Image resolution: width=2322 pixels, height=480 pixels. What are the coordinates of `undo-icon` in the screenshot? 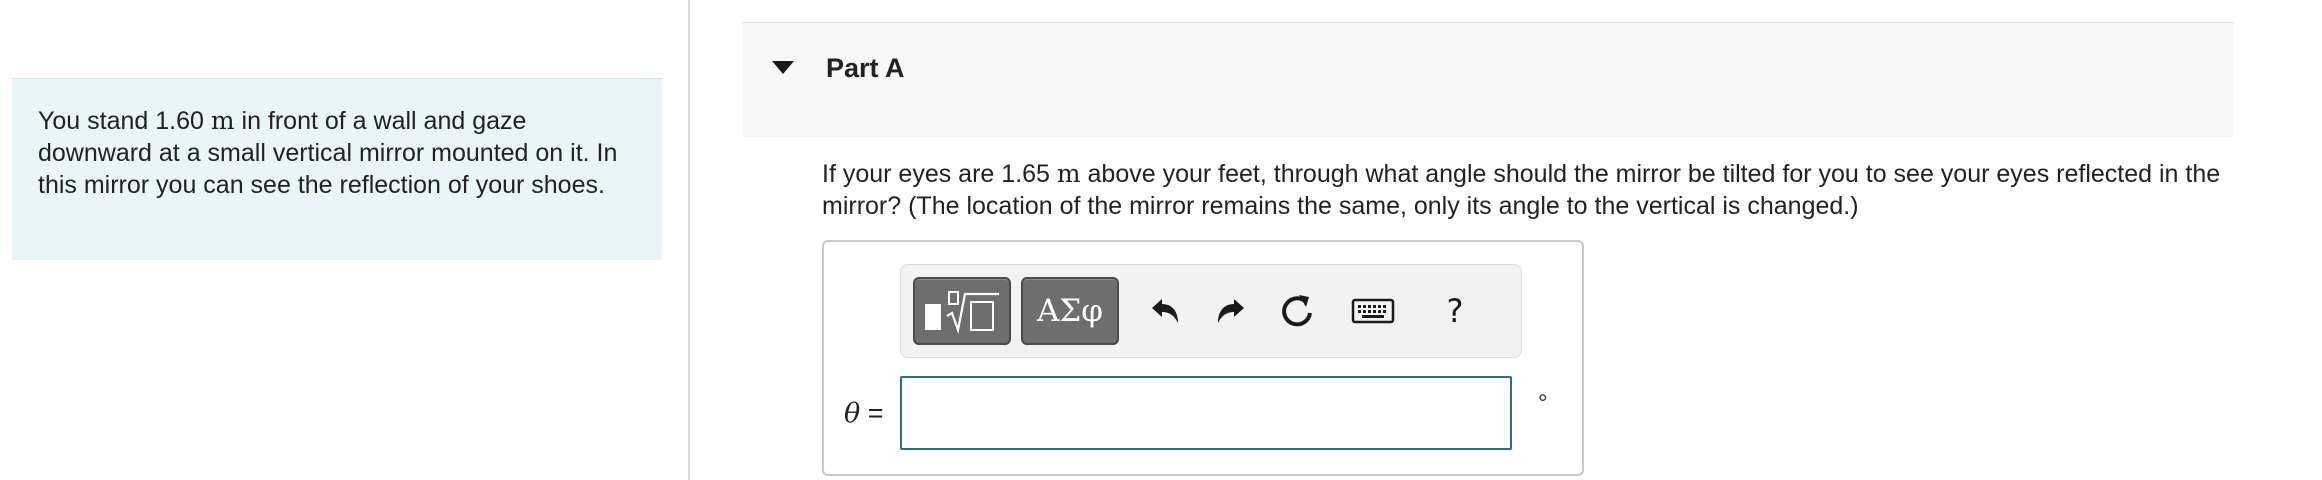 It's located at (1165, 311).